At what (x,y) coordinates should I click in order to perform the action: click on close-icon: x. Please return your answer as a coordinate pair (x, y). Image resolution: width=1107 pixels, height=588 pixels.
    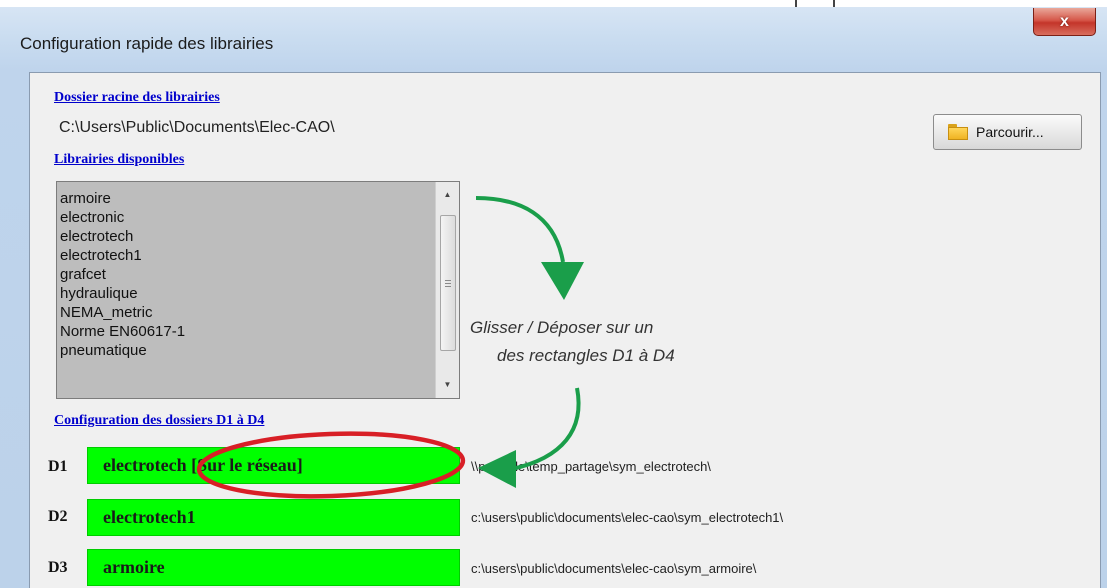
    Looking at the image, I should click on (1064, 21).